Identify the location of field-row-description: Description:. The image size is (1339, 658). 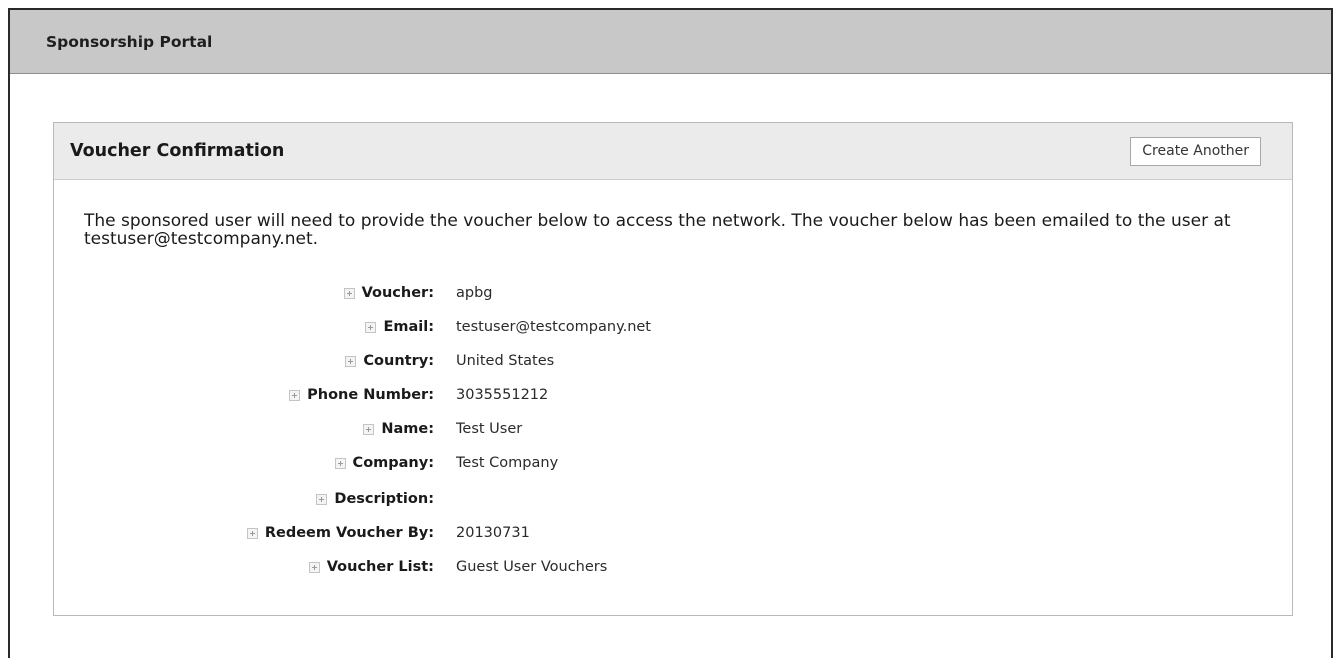
(673, 499).